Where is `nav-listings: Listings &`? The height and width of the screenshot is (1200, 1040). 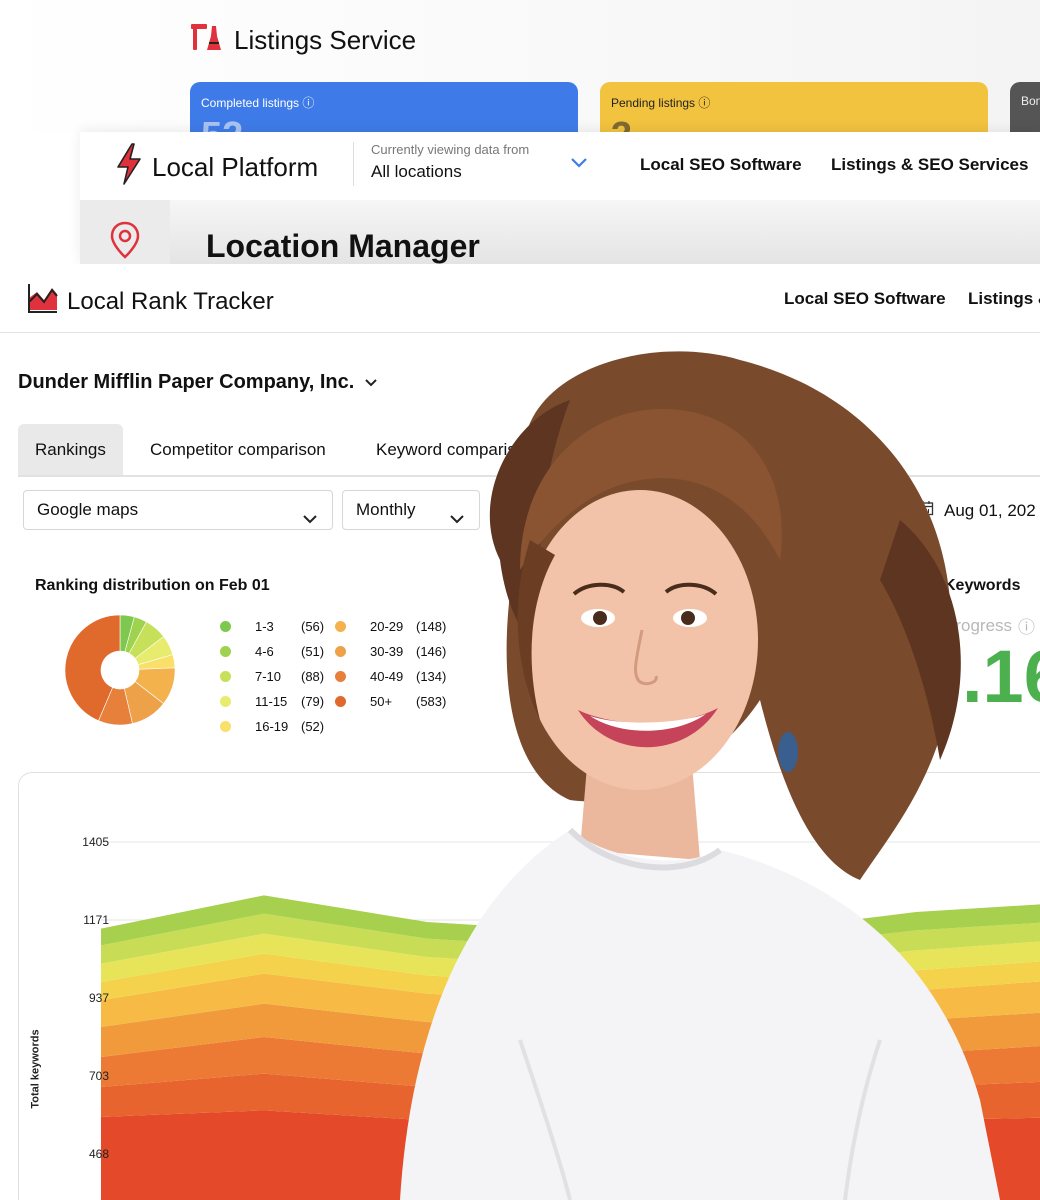 nav-listings: Listings & is located at coordinates (1004, 299).